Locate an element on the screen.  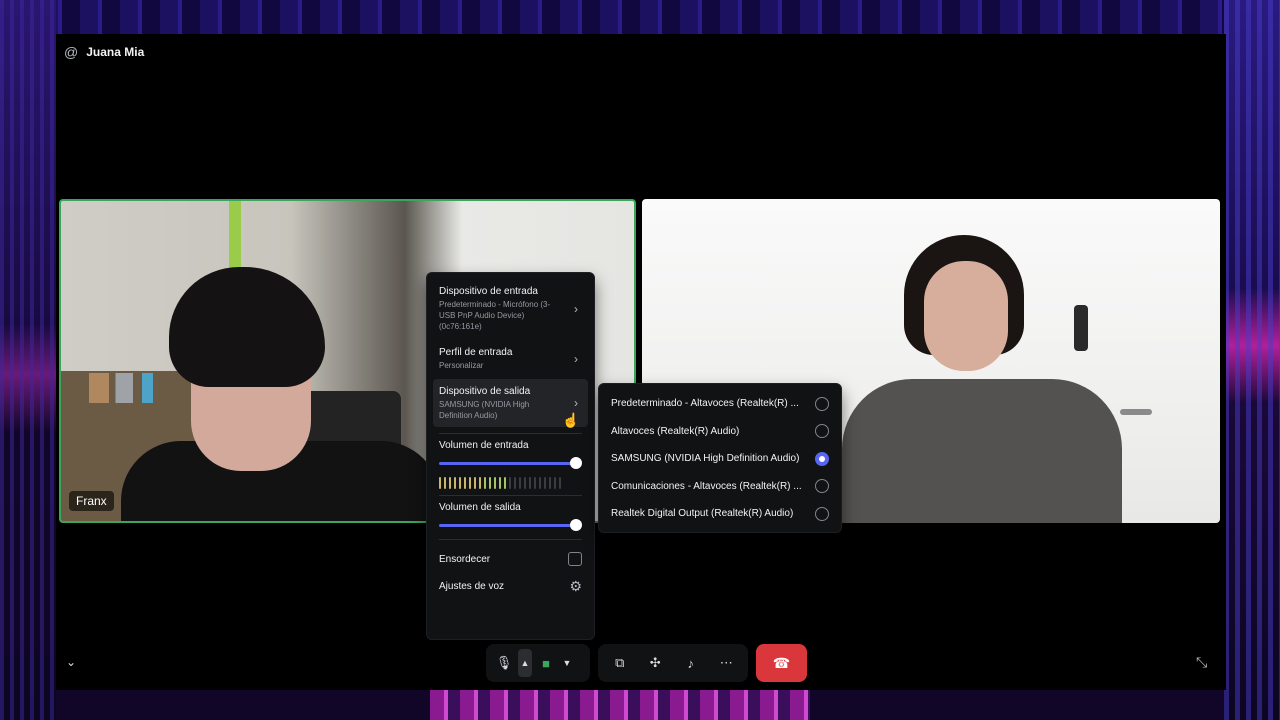
background-art-right is located at coordinates (1252, 360).